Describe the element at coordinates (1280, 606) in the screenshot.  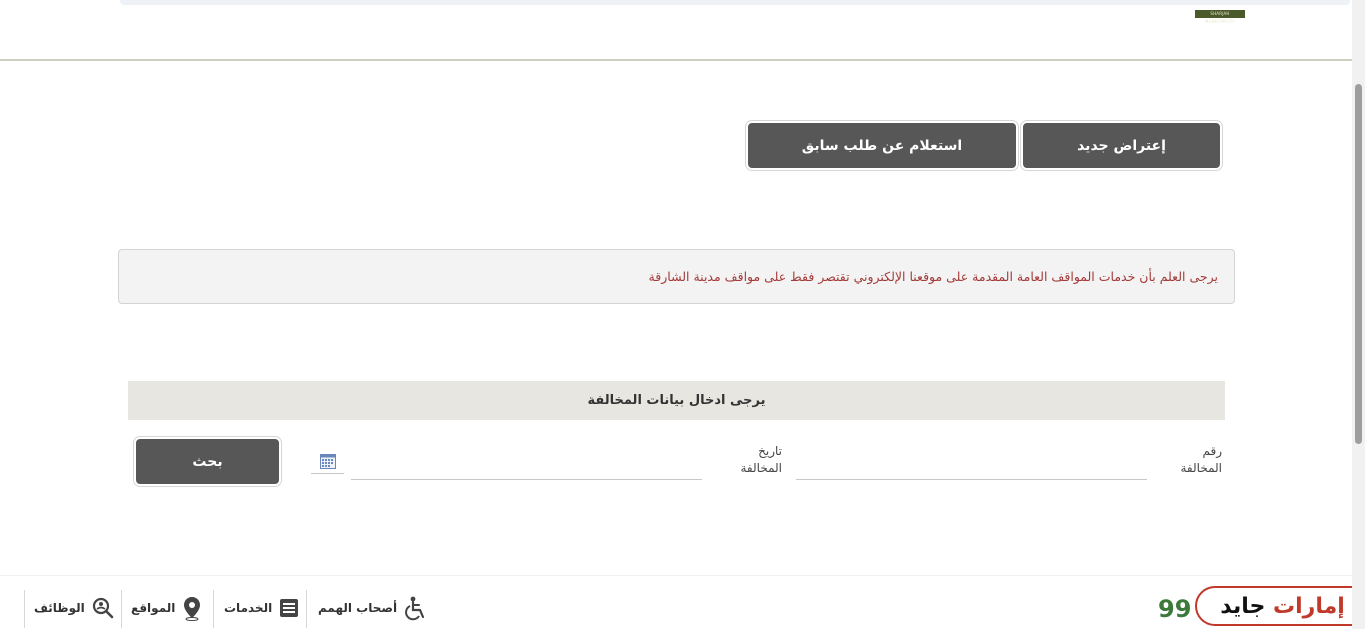
I see `brand-watermark: إمارات جايد` at that location.